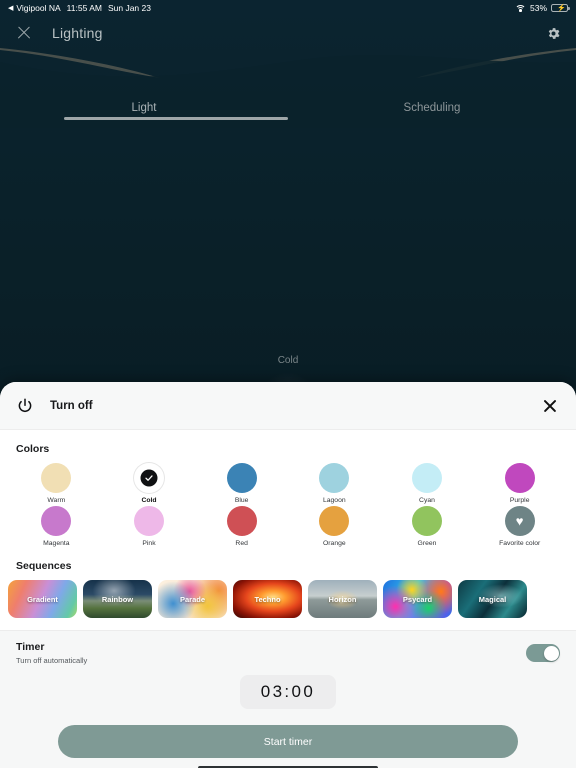  Describe the element at coordinates (427, 500) in the screenshot. I see `color-label: Cyan` at that location.